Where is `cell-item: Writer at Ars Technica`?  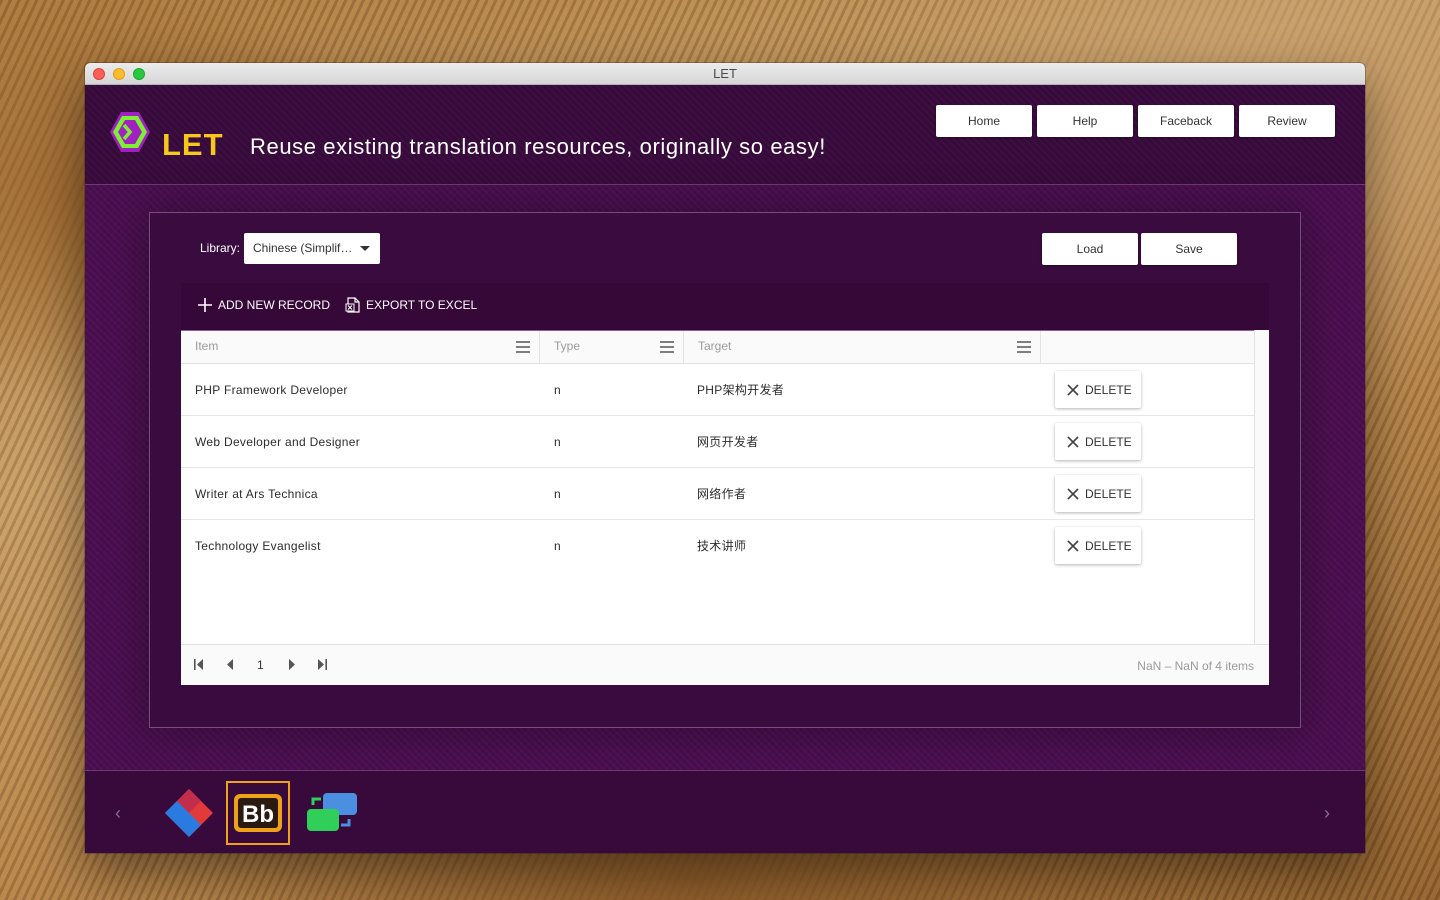
cell-item: Writer at Ars Technica is located at coordinates (256, 494).